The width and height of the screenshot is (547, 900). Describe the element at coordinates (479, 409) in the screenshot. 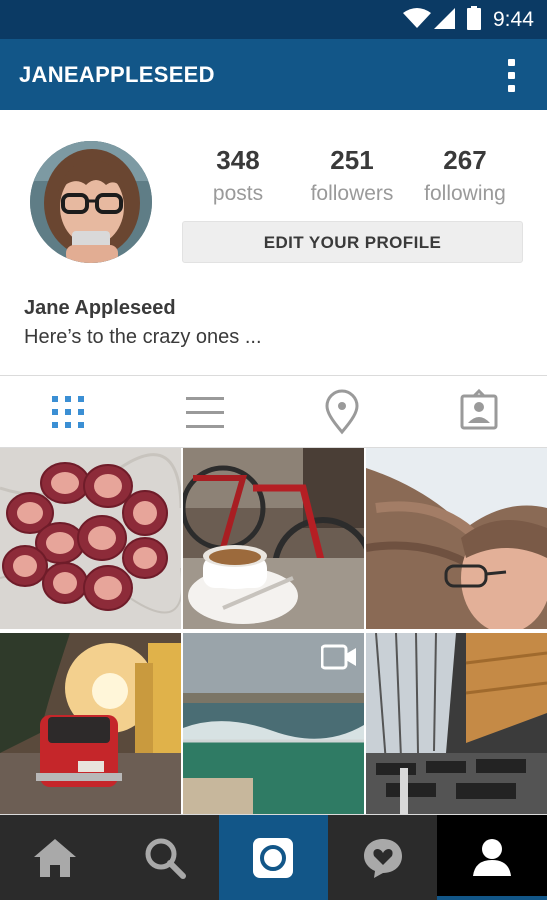

I see `tagged-photos-icon` at that location.